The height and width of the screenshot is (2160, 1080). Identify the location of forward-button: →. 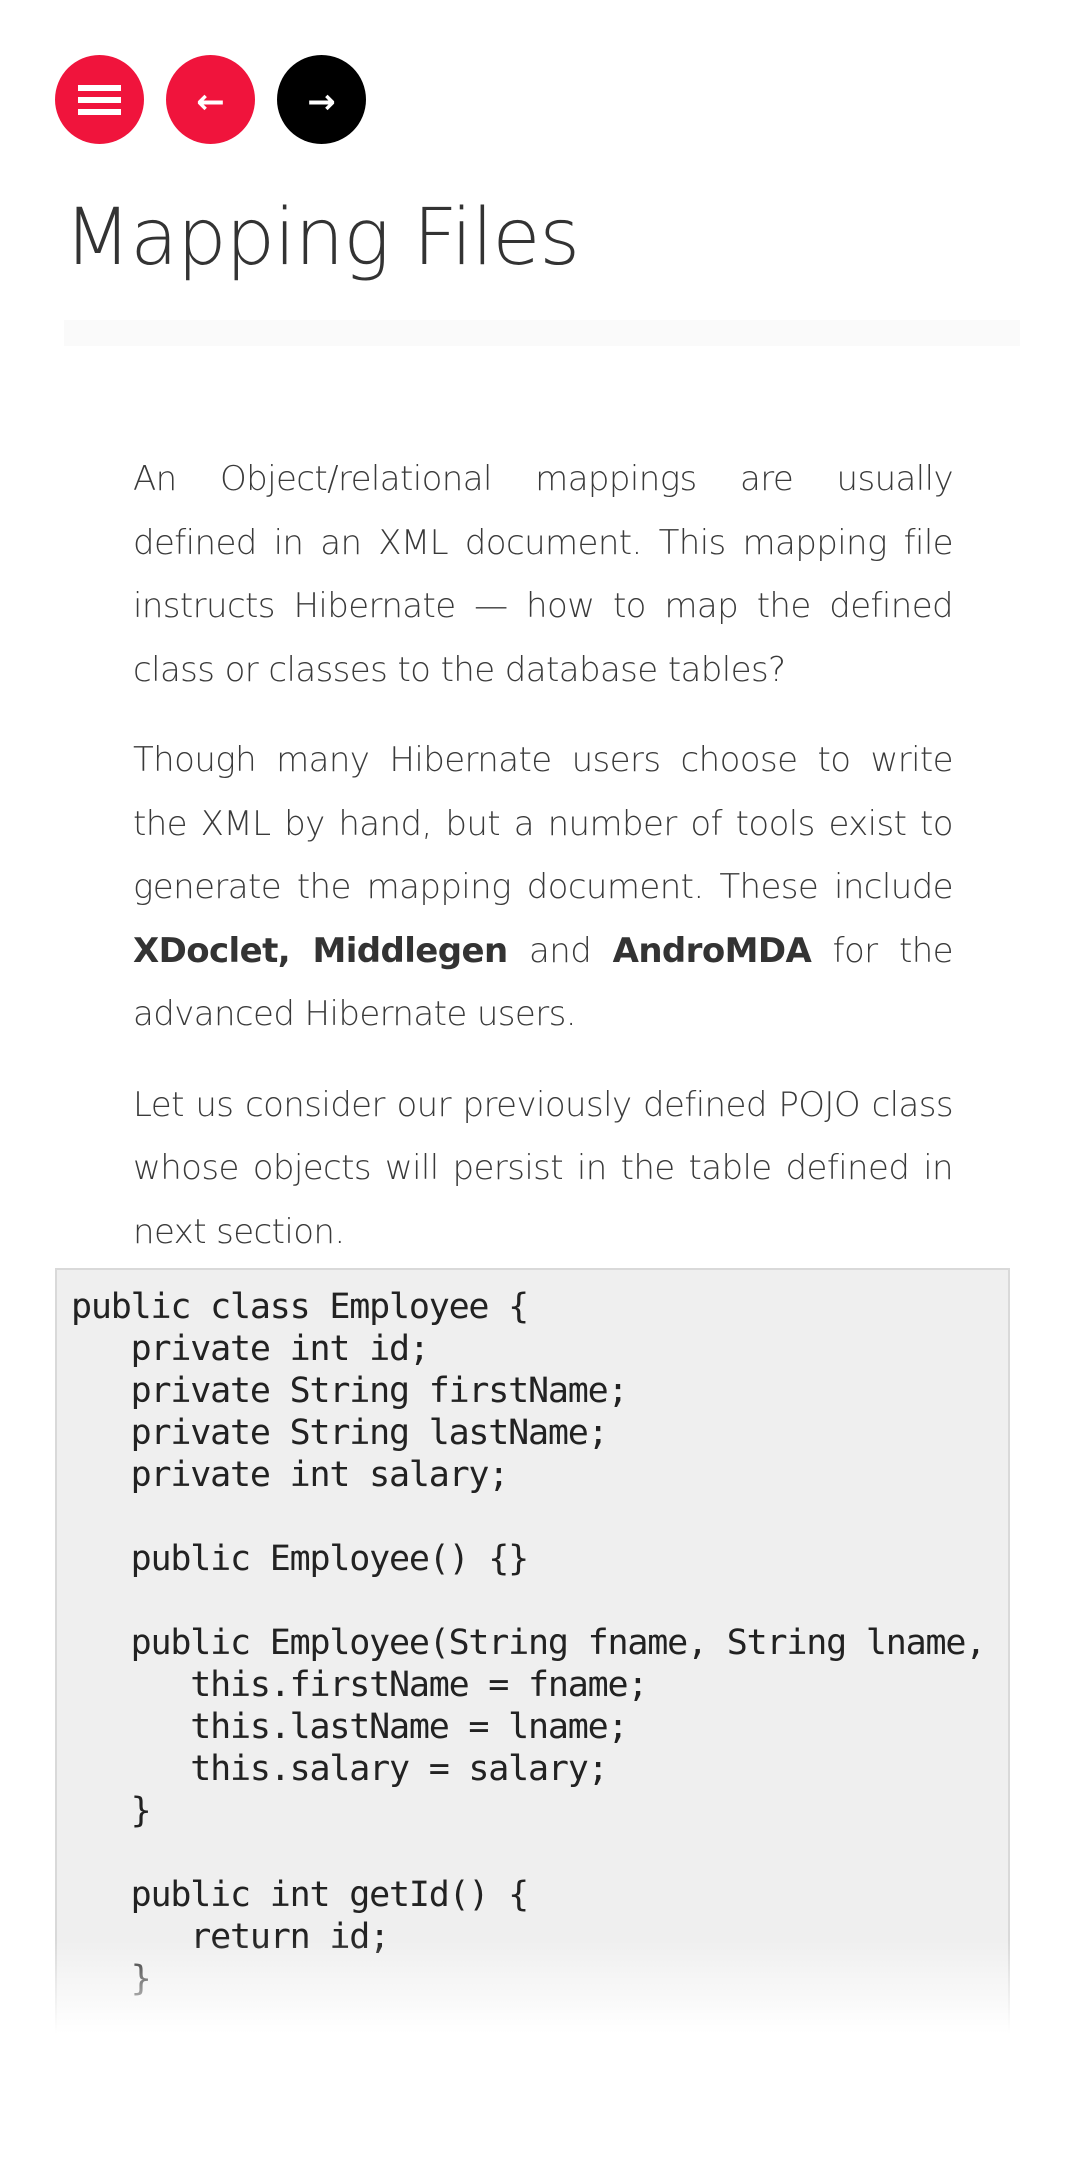
(321, 99).